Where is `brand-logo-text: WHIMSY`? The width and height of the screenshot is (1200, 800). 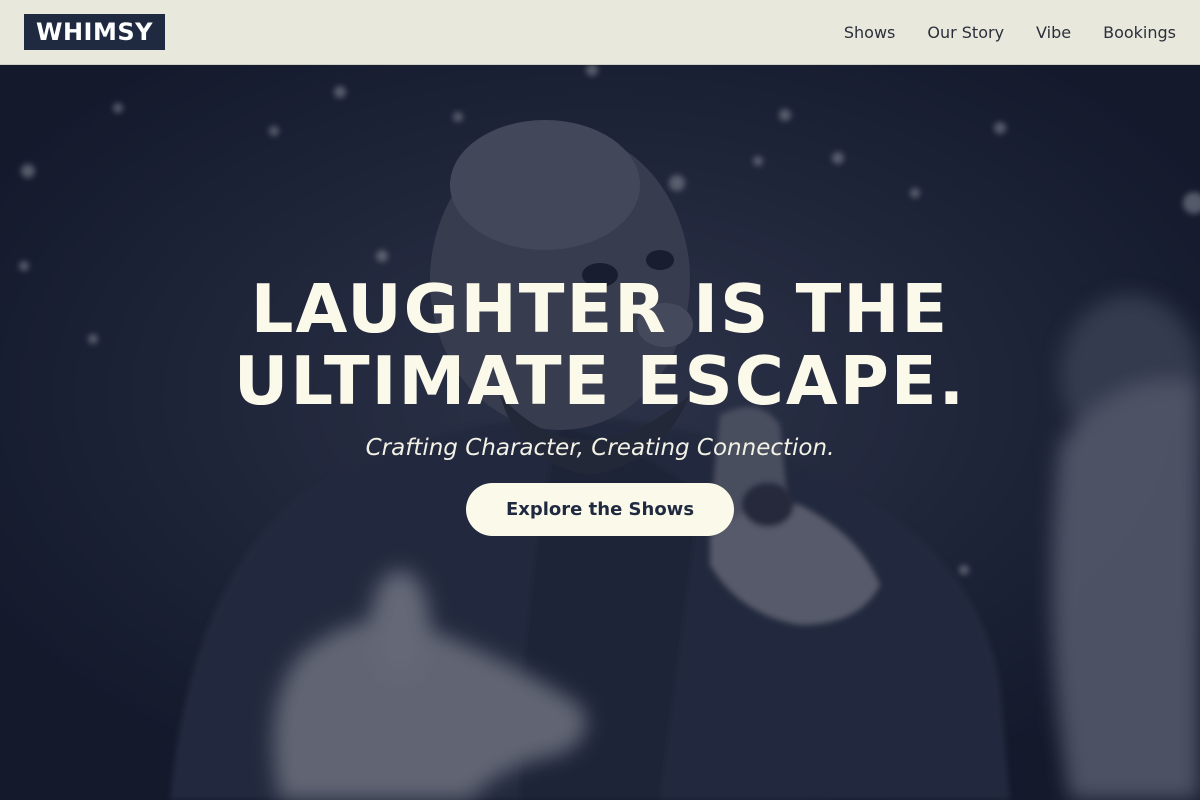 brand-logo-text: WHIMSY is located at coordinates (95, 32).